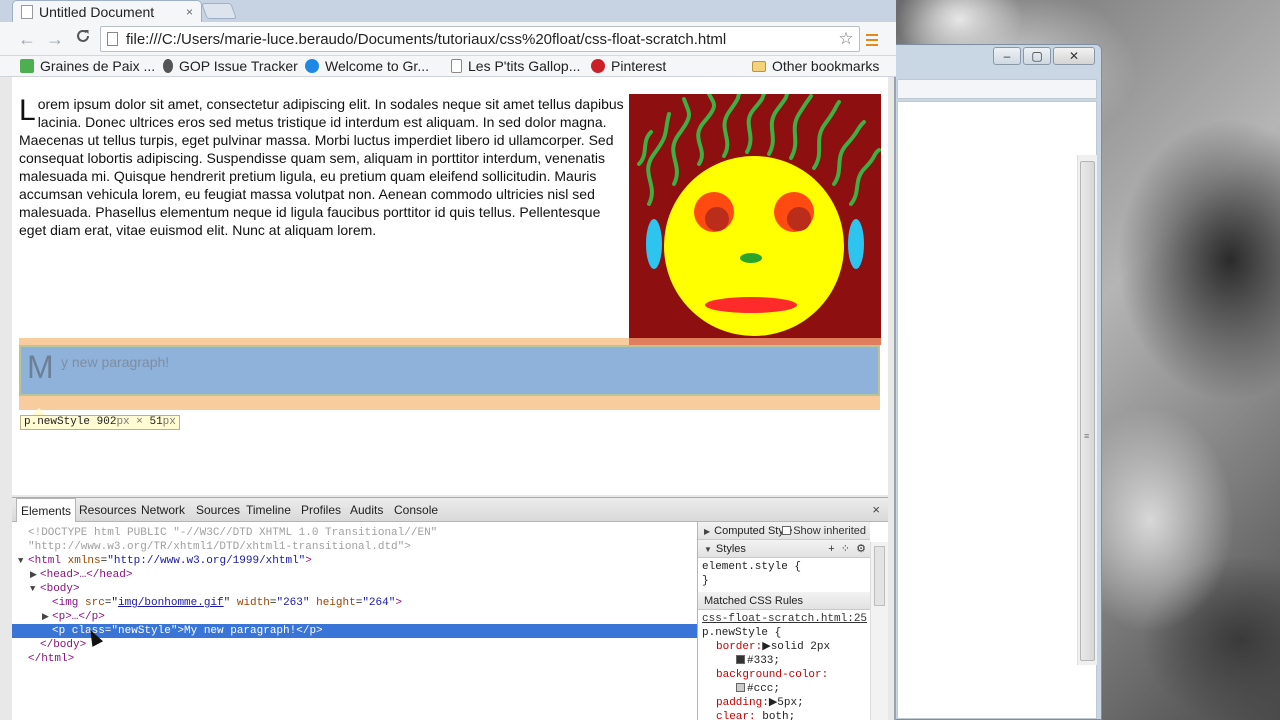 The height and width of the screenshot is (720, 1280). I want to click on background-window-scrollbar: ≡, so click(1087, 410).